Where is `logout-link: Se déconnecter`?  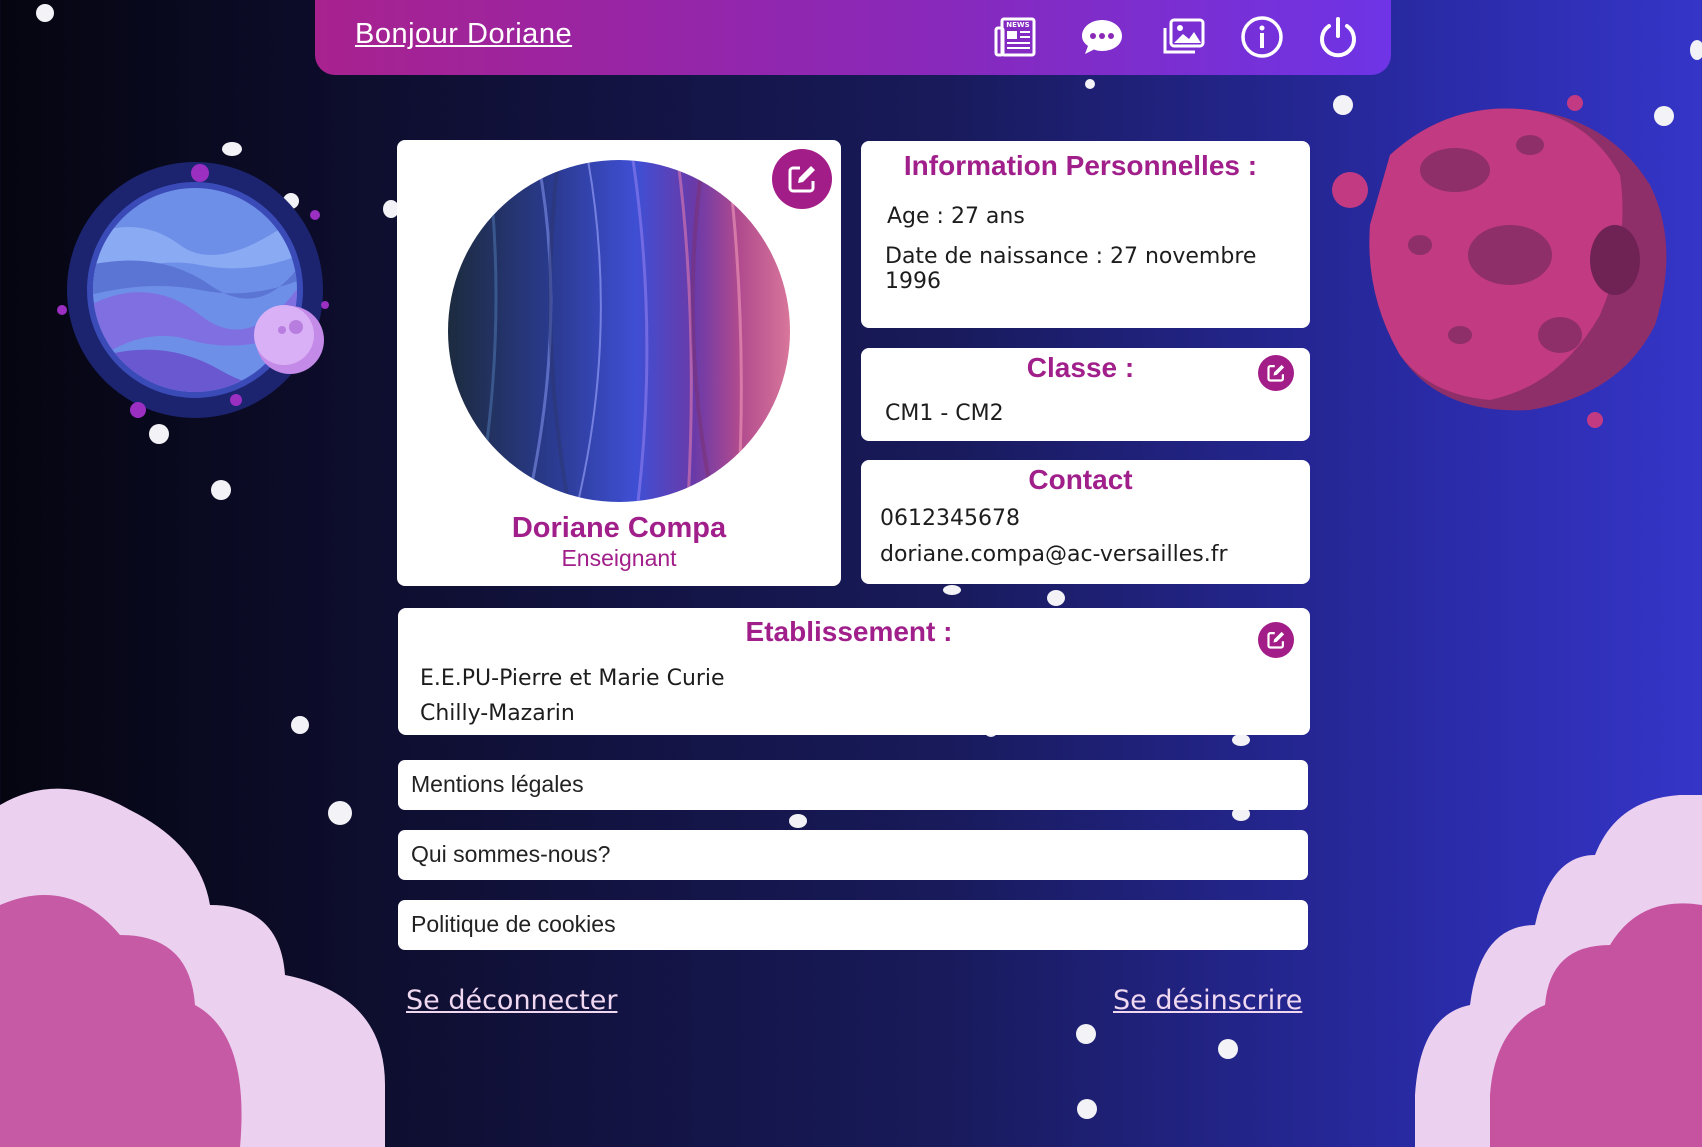
logout-link: Se déconnecter is located at coordinates (511, 1000).